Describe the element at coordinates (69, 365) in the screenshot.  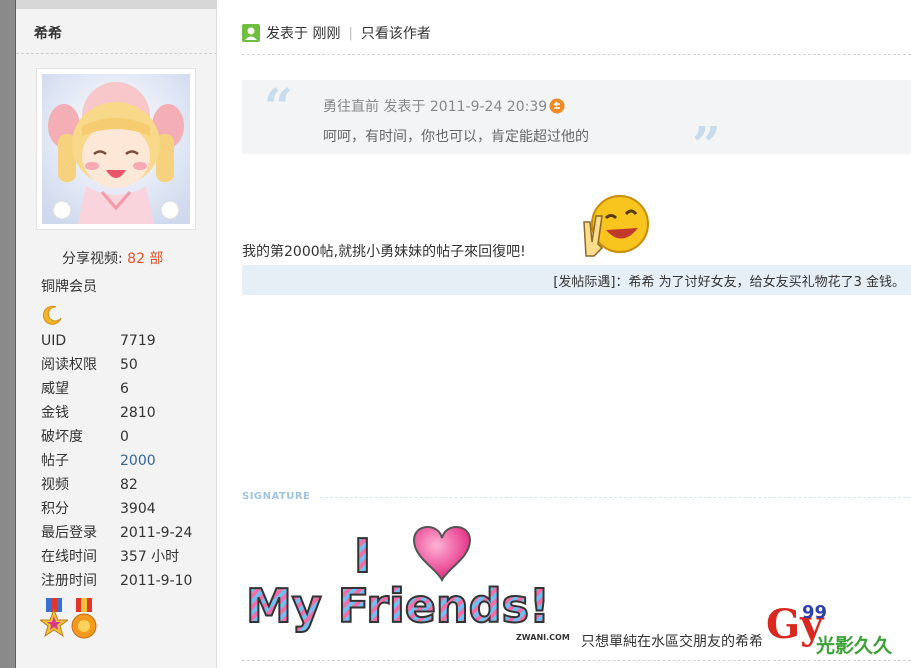
I see `stat-key: 阅读权限` at that location.